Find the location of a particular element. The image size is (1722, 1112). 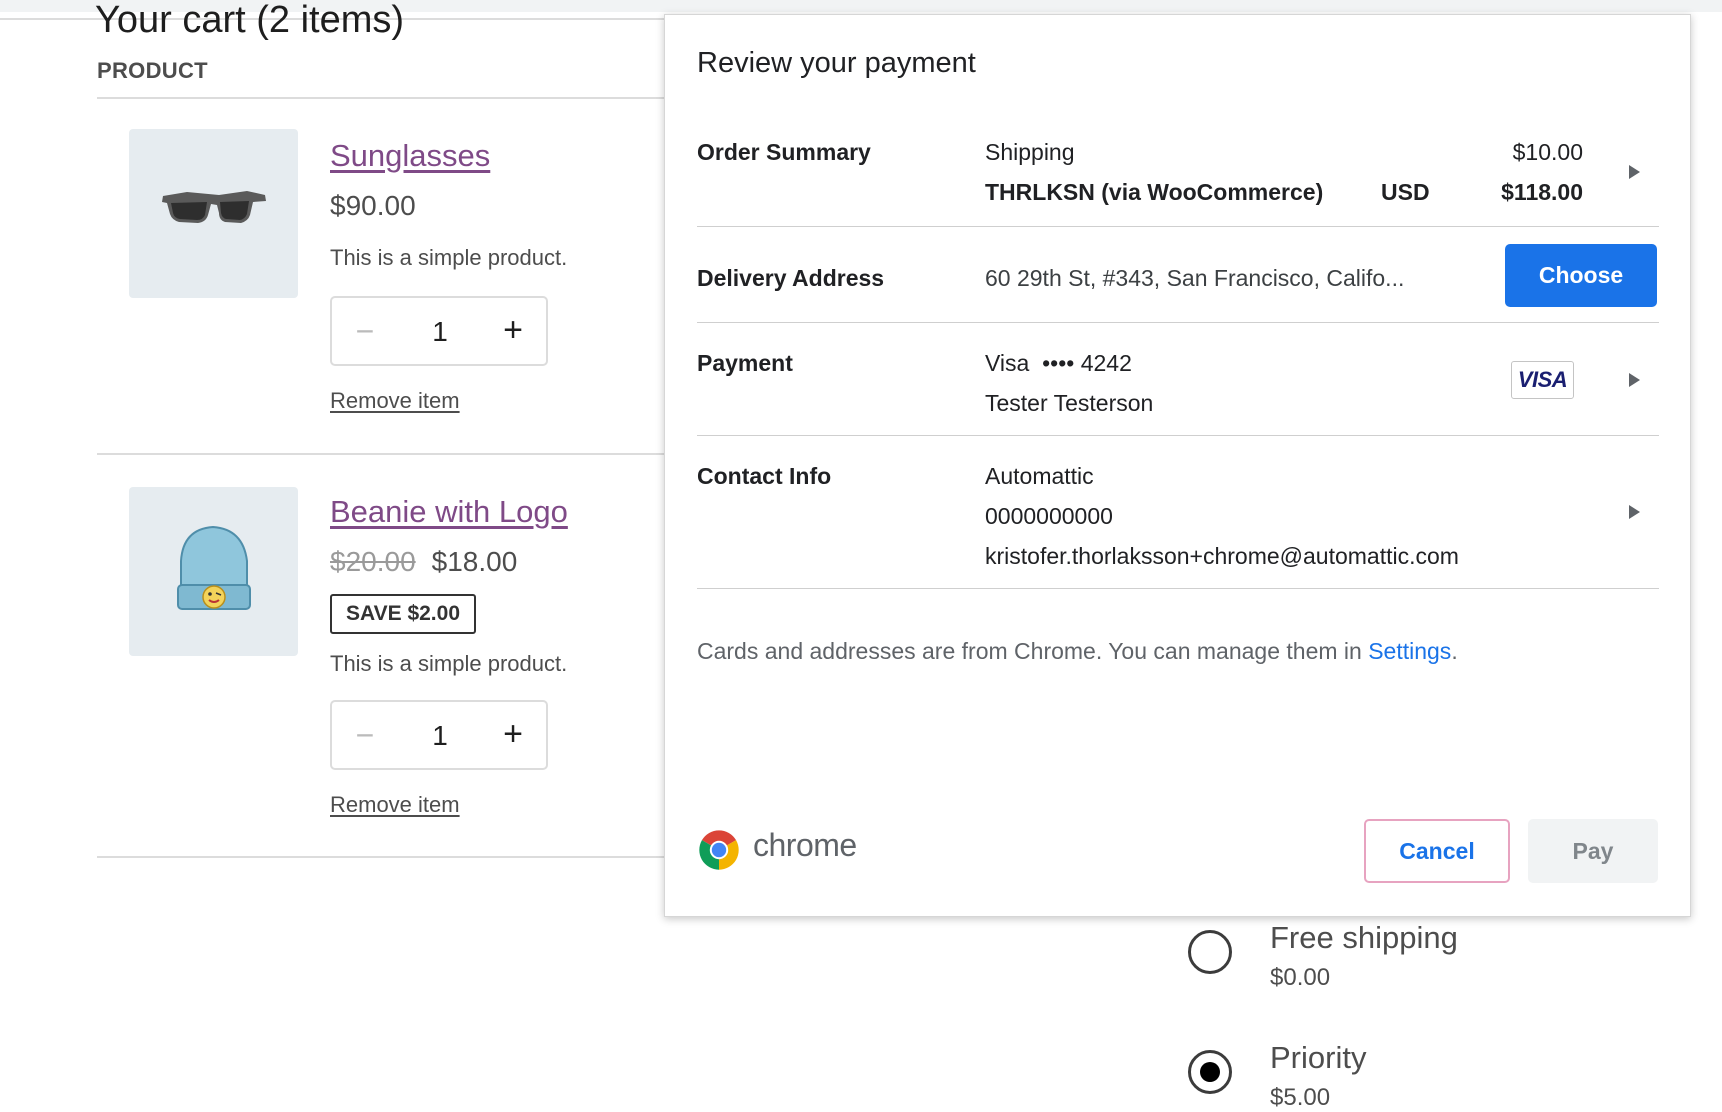

settings-link: Settings is located at coordinates (1409, 651).